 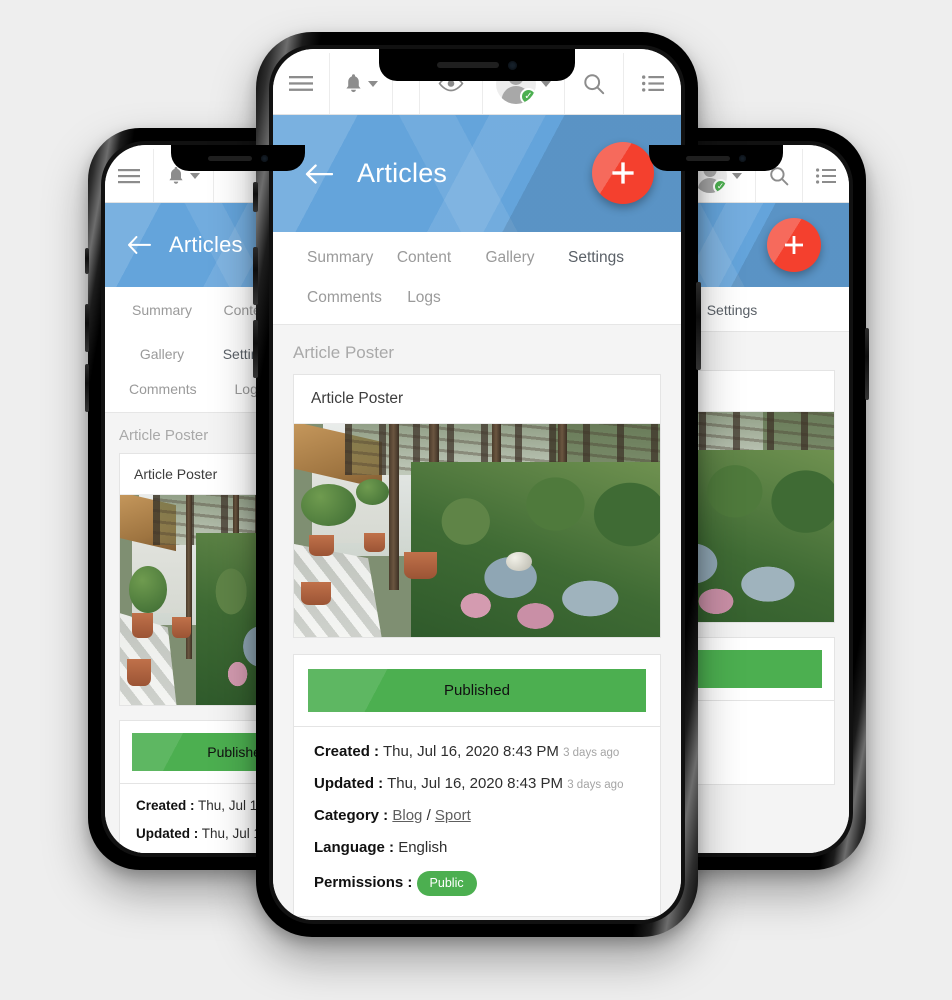 I want to click on photo-garden-ball, so click(x=519, y=561).